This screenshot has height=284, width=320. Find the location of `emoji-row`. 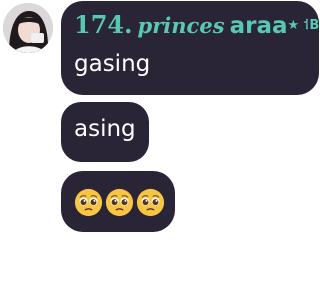

emoji-row is located at coordinates (119, 202).